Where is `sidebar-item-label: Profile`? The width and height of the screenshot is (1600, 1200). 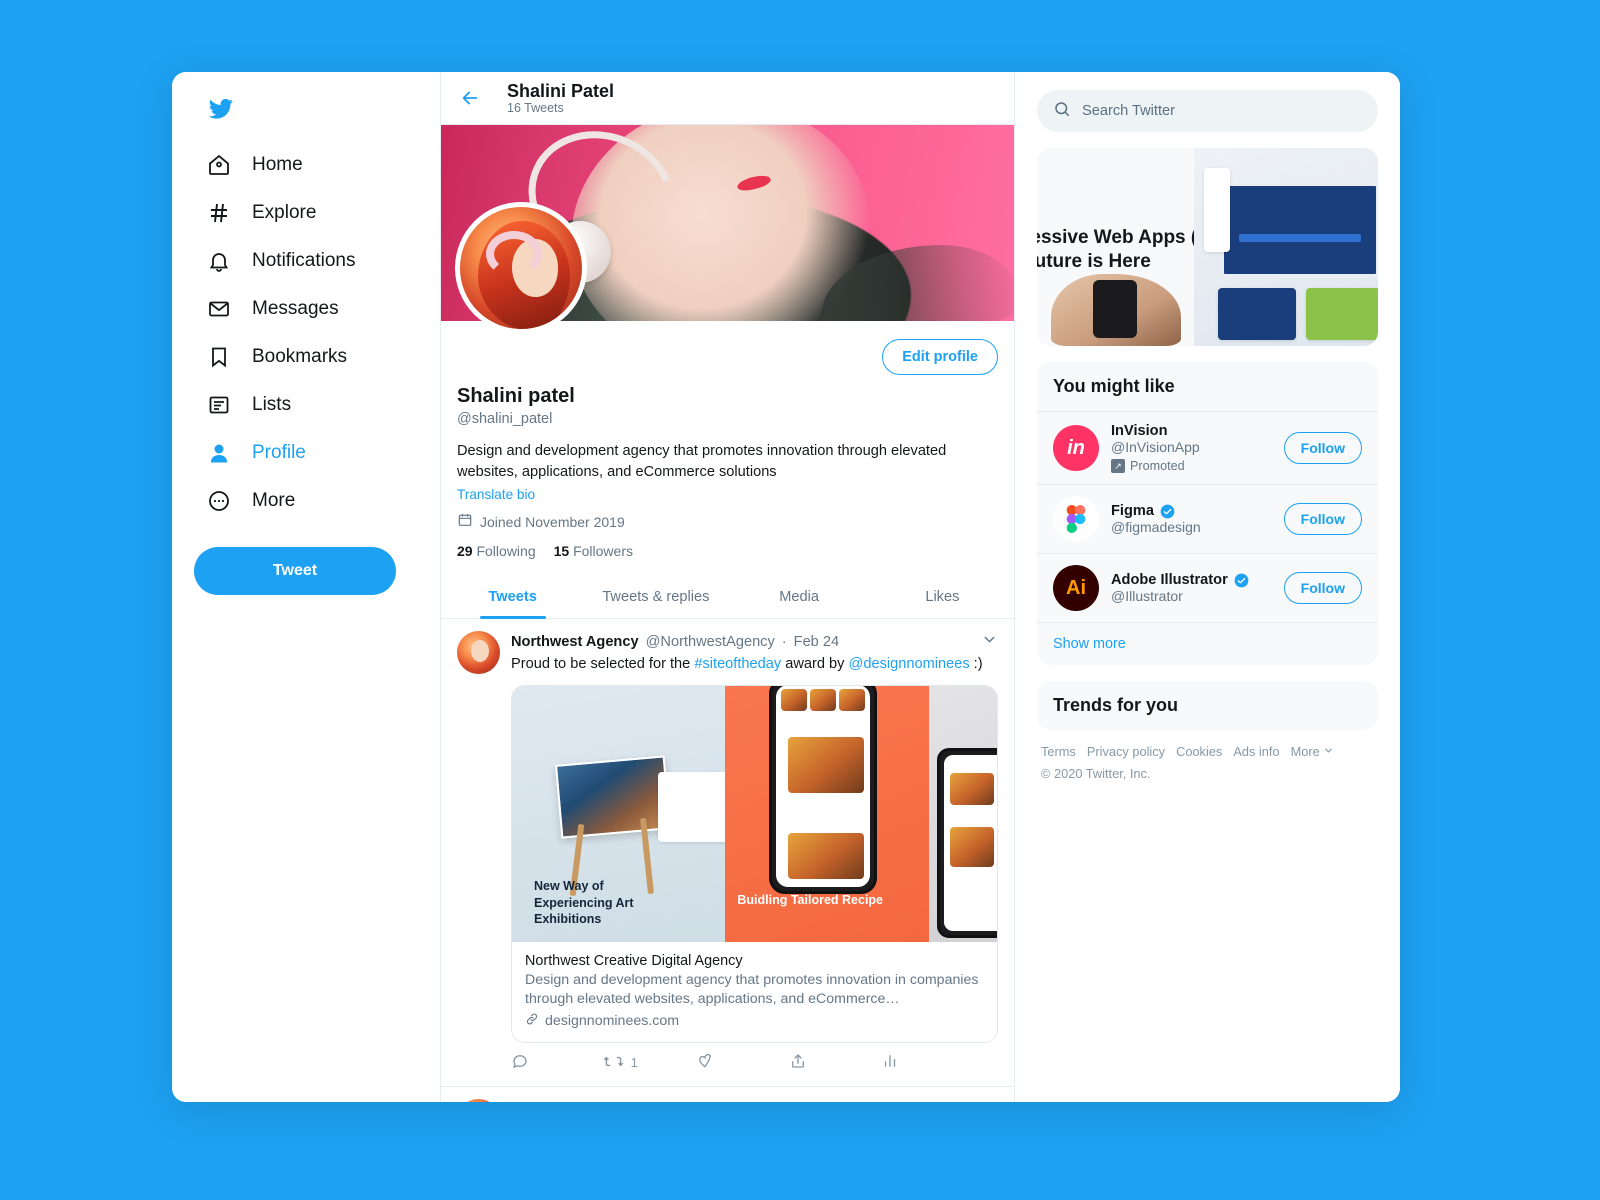 sidebar-item-label: Profile is located at coordinates (279, 452).